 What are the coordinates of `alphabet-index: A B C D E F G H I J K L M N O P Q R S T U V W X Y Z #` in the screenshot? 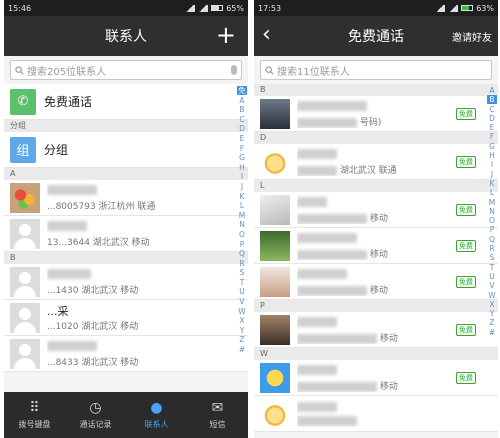 It's located at (492, 211).